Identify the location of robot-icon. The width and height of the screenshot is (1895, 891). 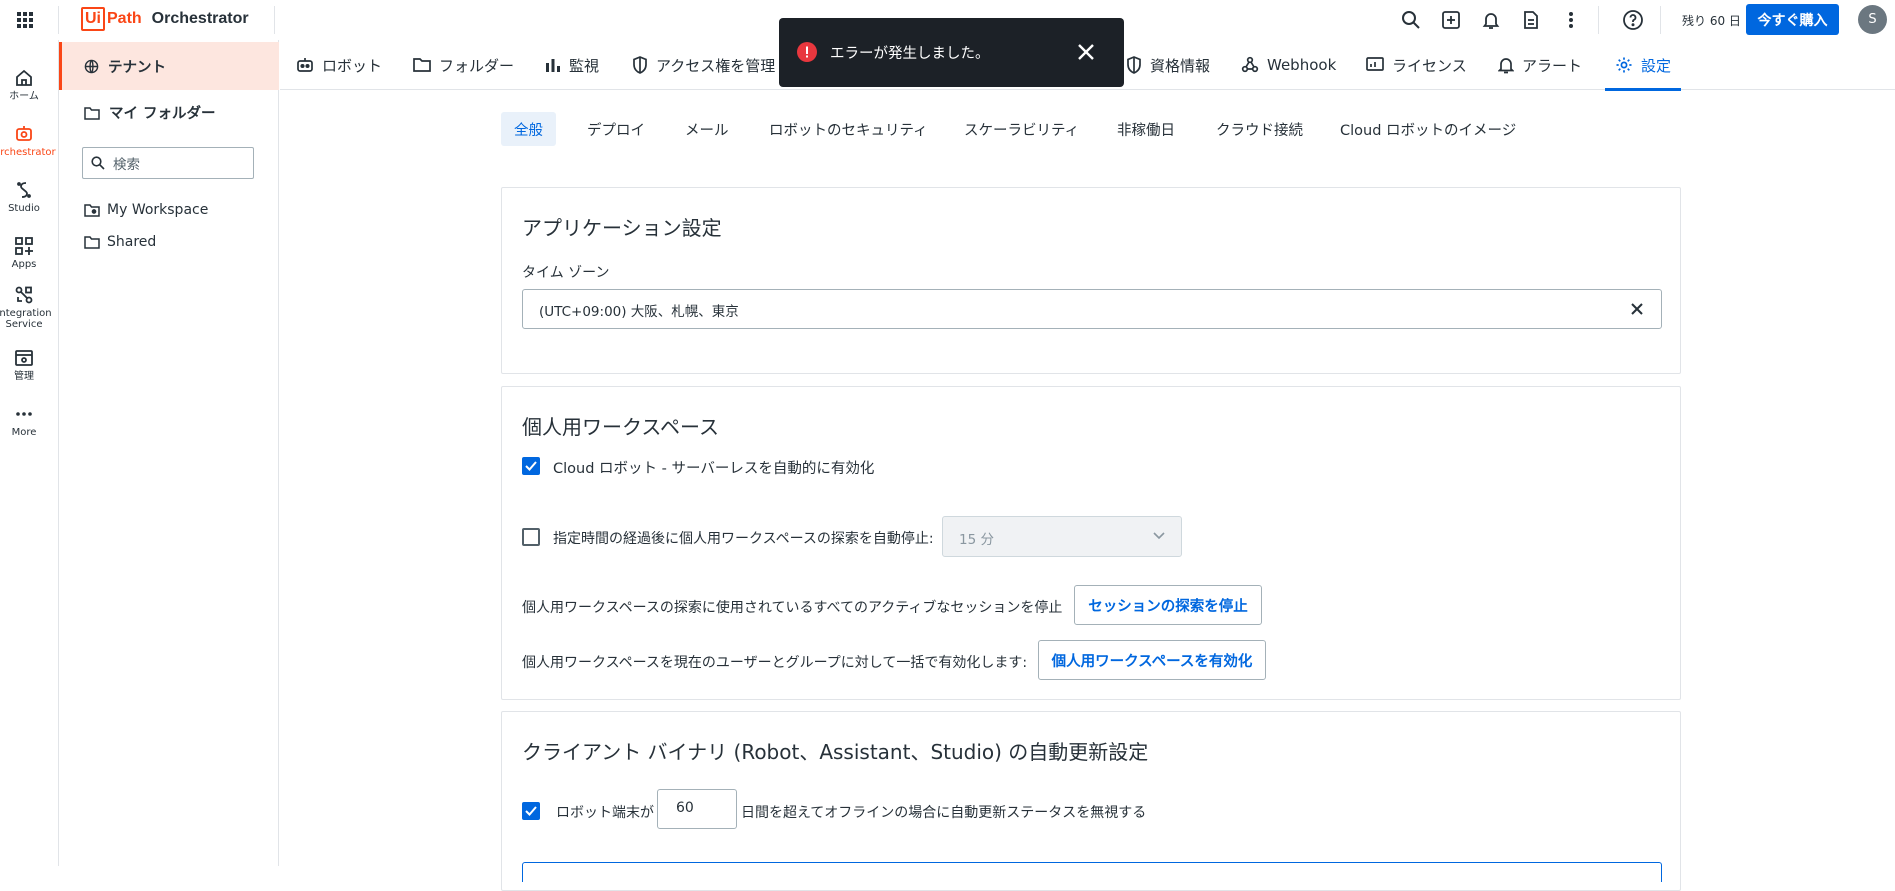
(305, 65).